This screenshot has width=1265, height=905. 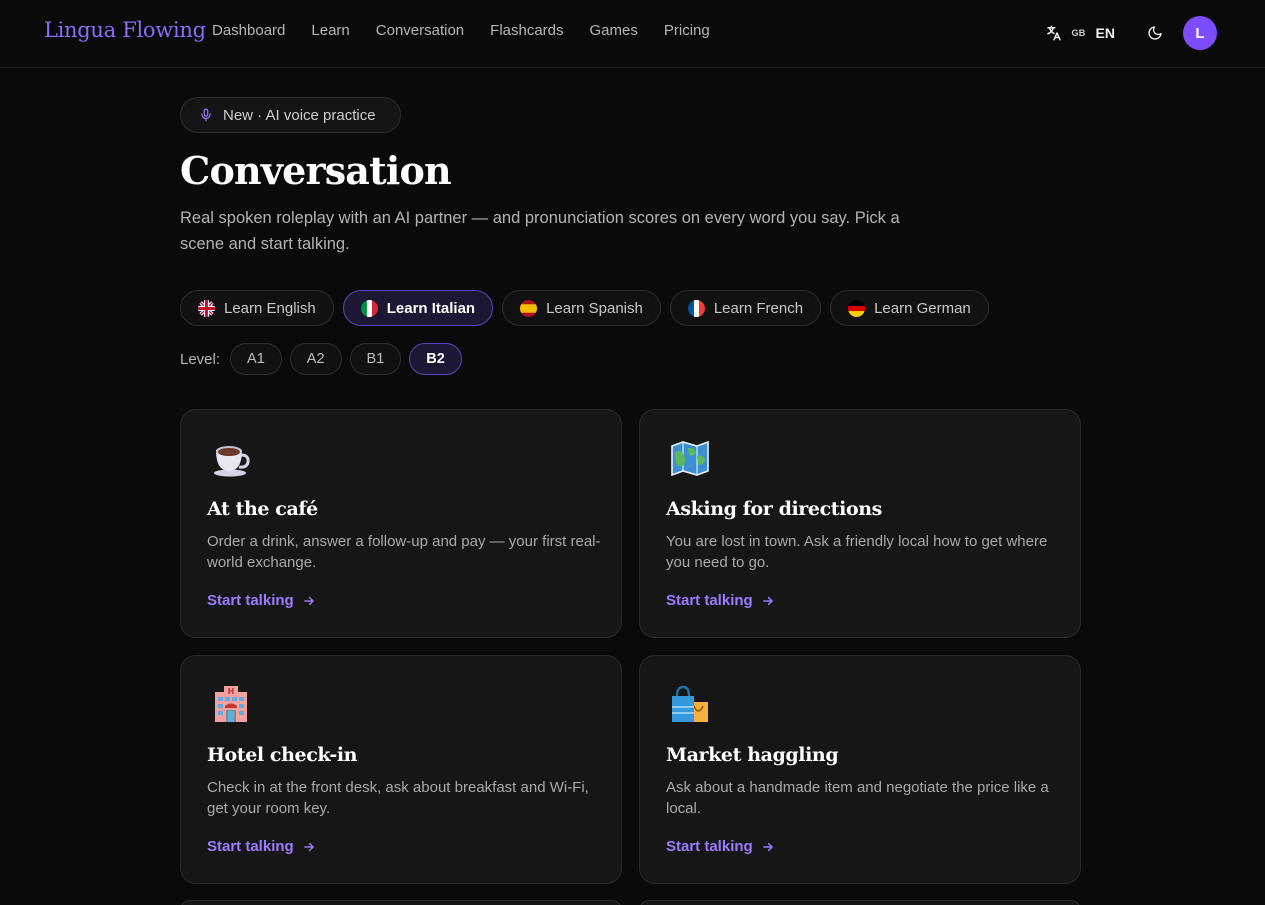 What do you see at coordinates (125, 30) in the screenshot?
I see `logo: Lingua Flowing` at bounding box center [125, 30].